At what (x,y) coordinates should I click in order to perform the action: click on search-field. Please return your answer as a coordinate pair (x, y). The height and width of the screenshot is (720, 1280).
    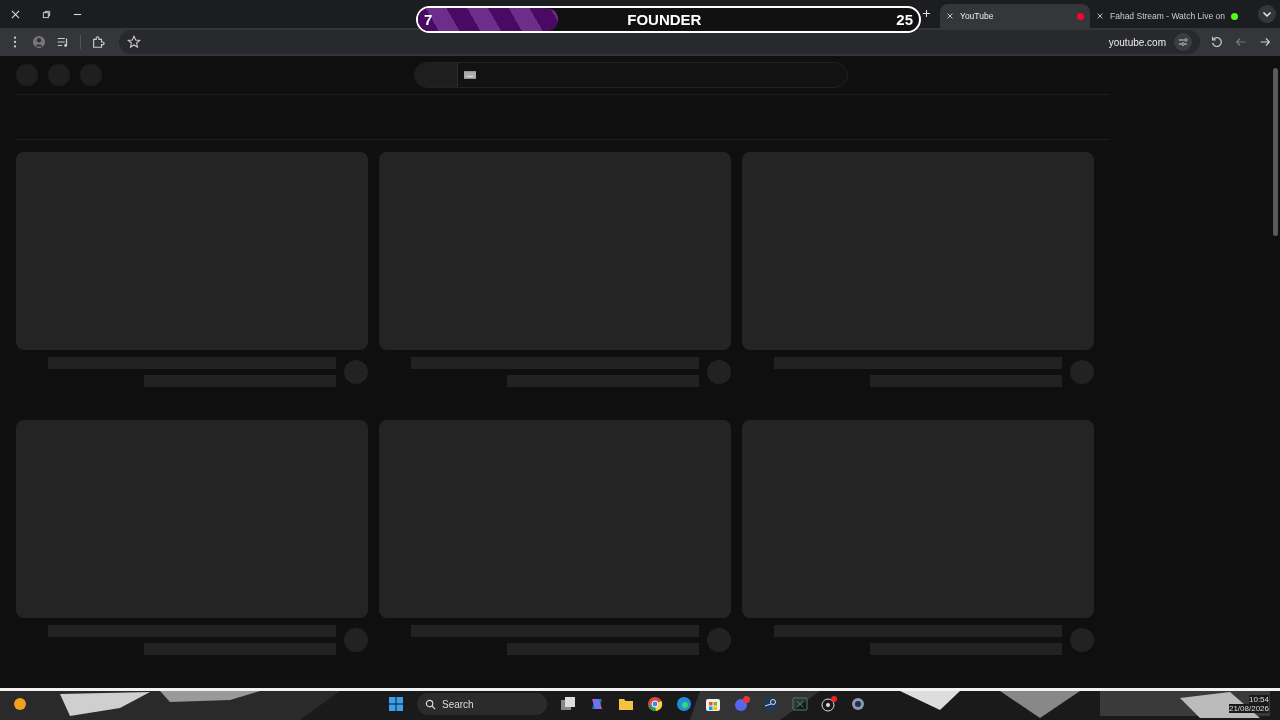
    Looking at the image, I should click on (631, 75).